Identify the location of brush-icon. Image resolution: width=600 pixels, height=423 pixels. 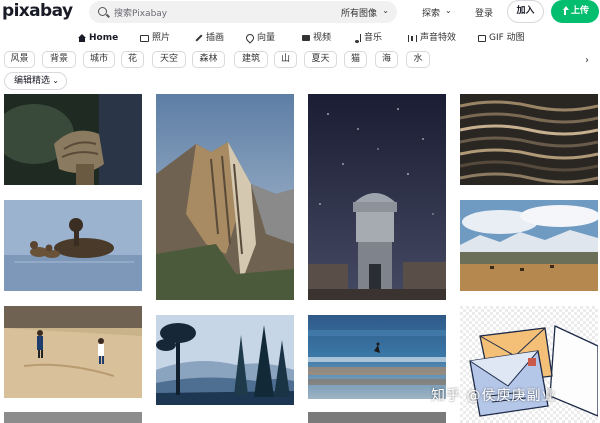
(199, 38).